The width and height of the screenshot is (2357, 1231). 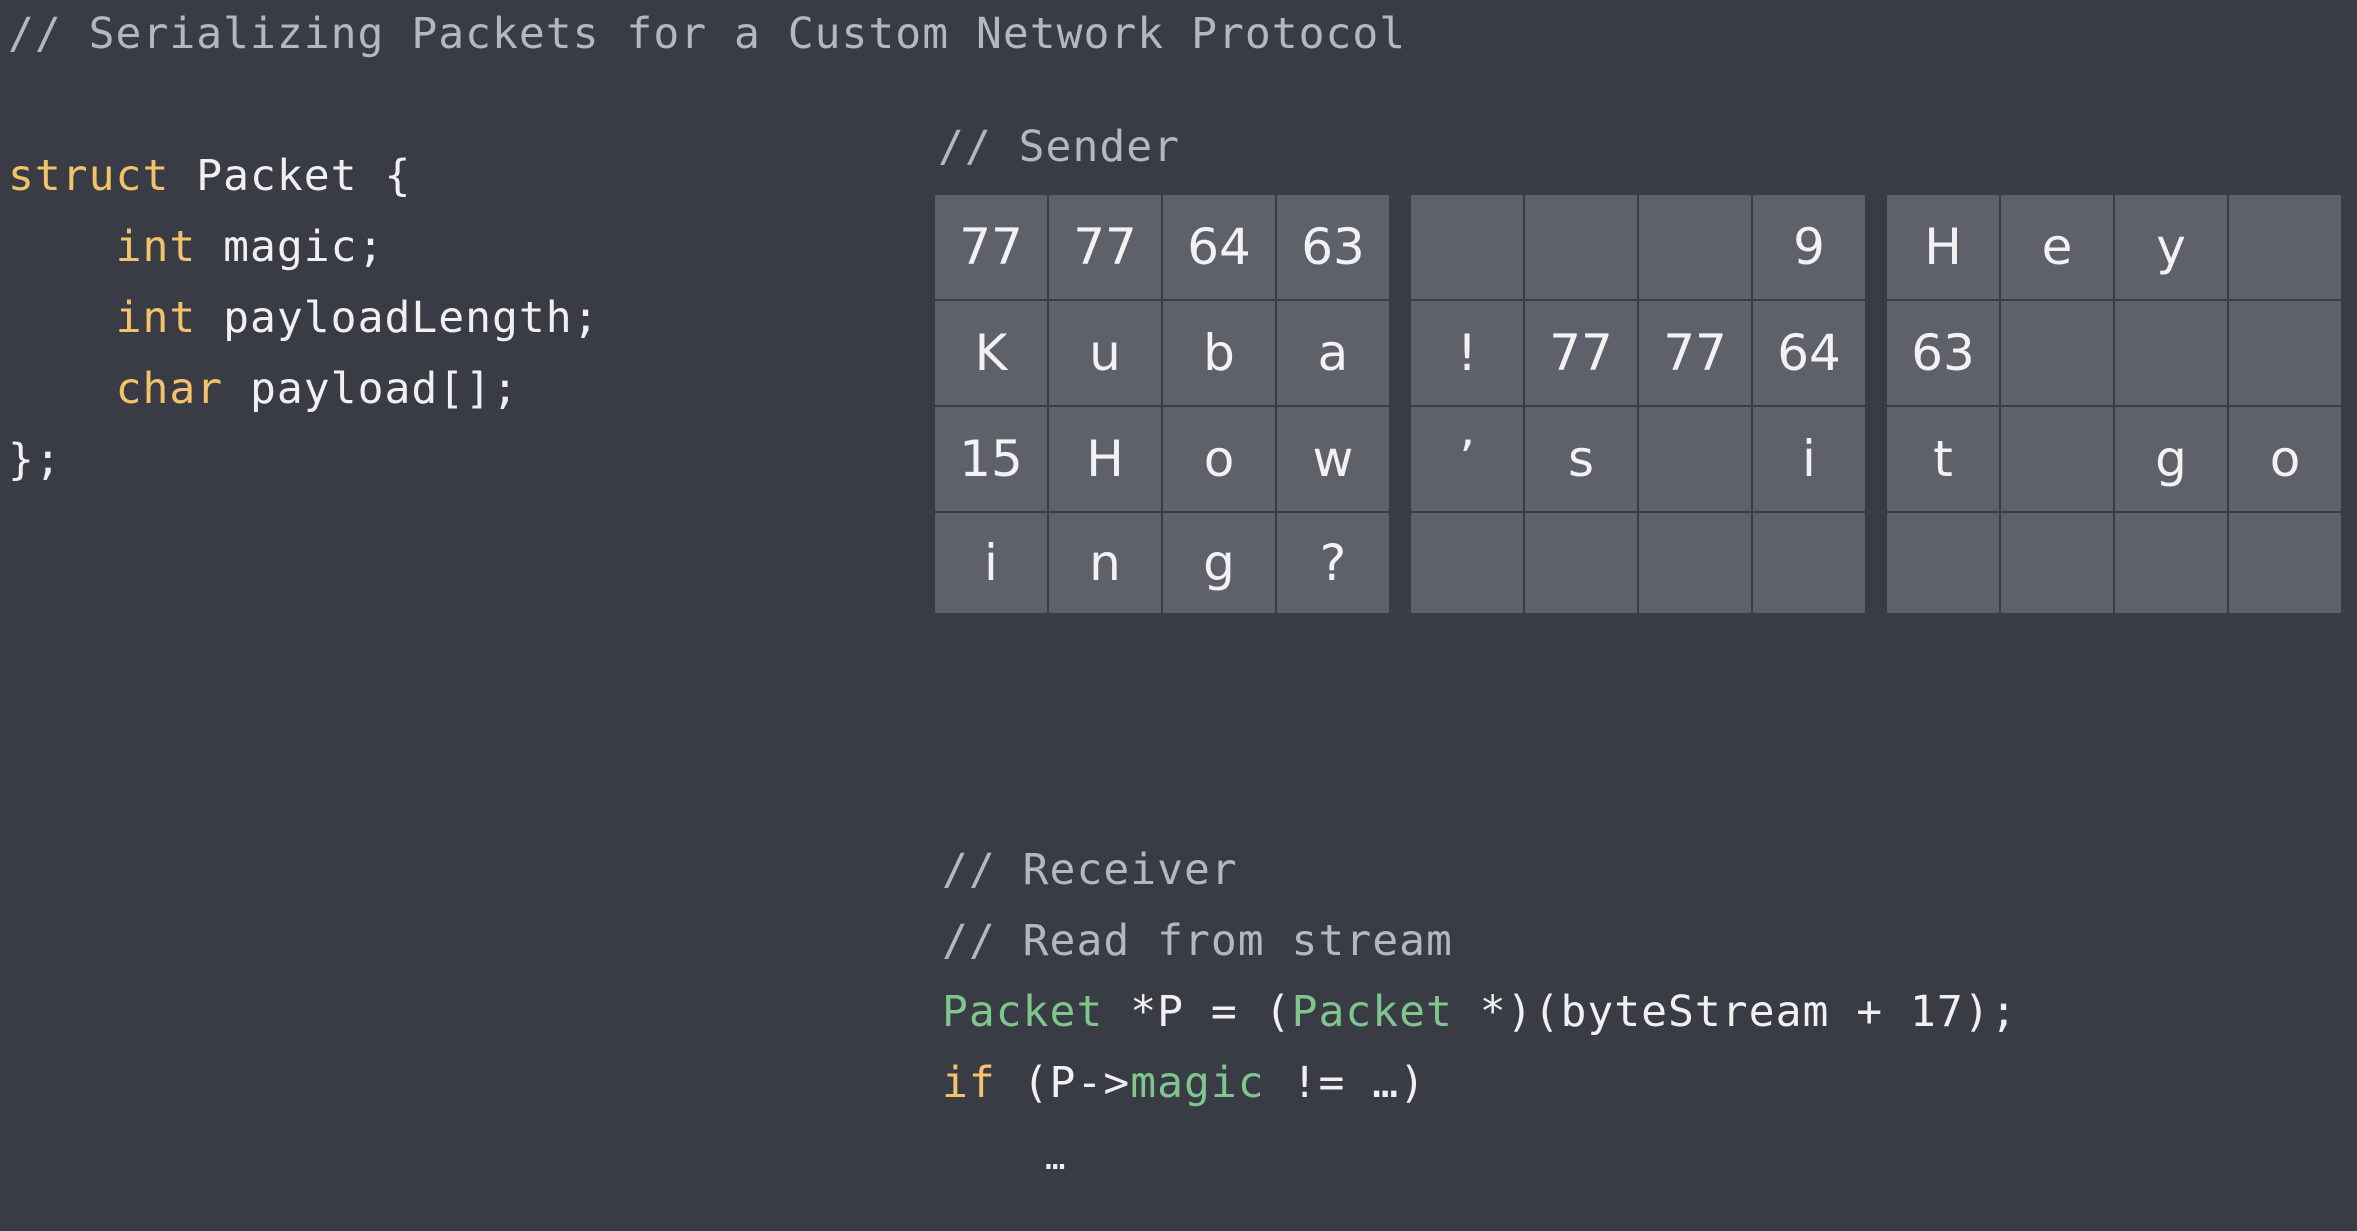 What do you see at coordinates (2057, 247) in the screenshot?
I see `byte-cell: e` at bounding box center [2057, 247].